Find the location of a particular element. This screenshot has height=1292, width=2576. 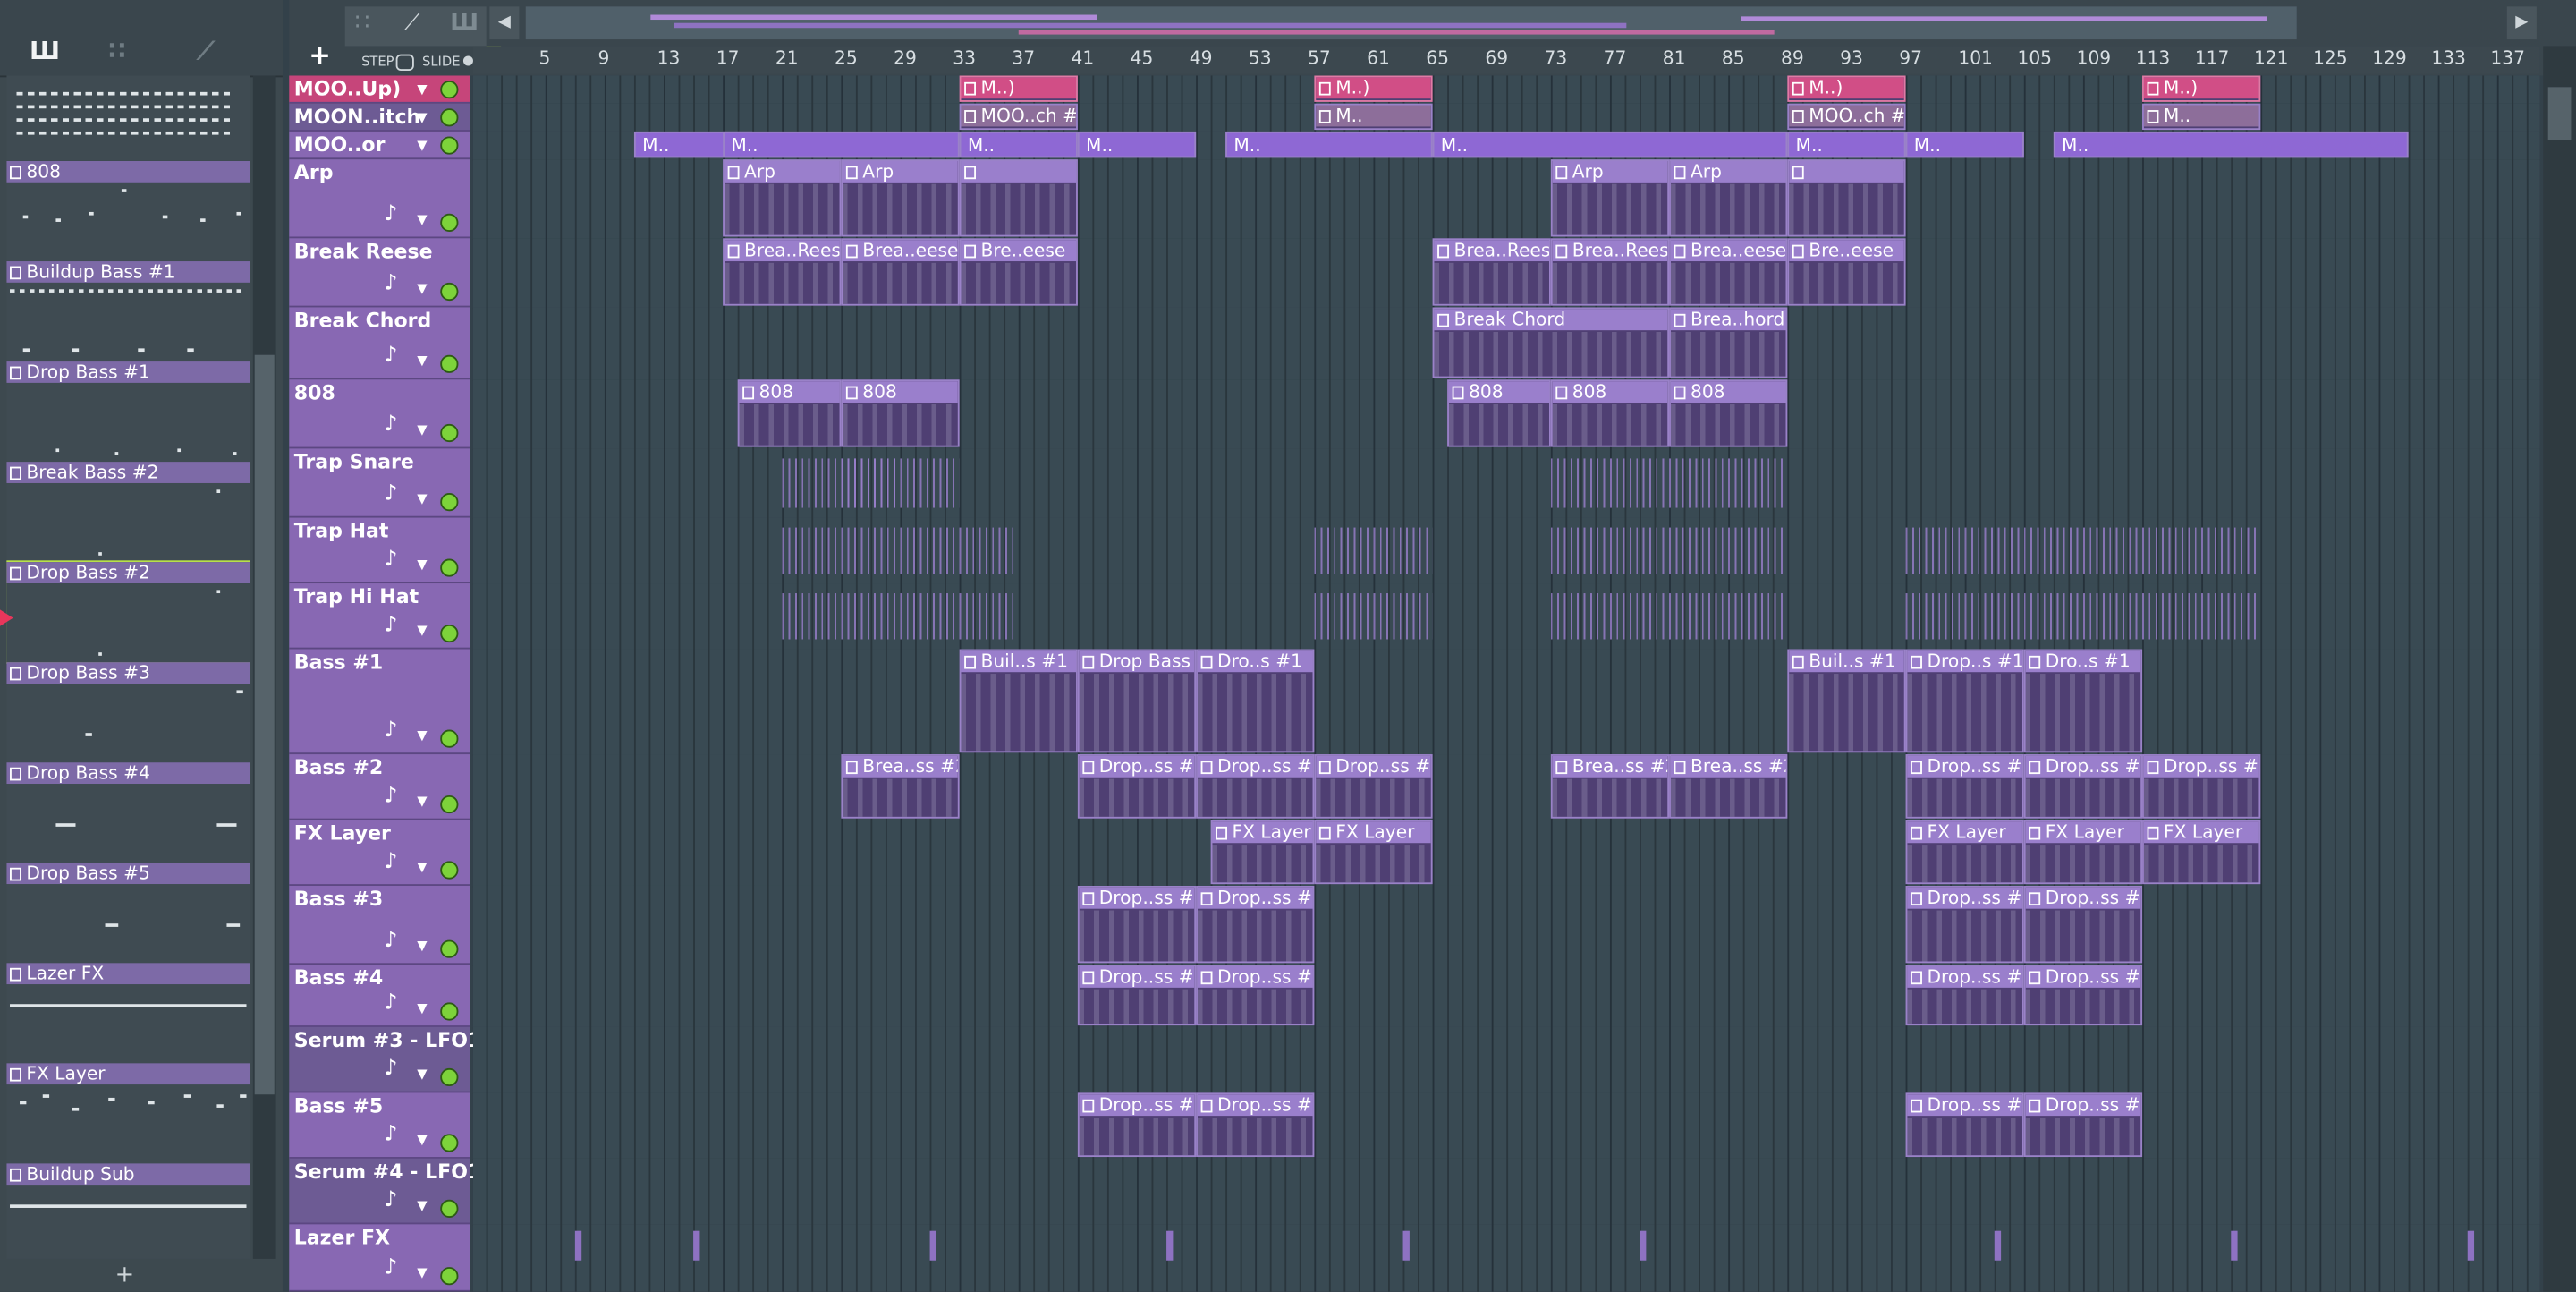

track-header: MOO..Up) ▼ is located at coordinates (379, 89).